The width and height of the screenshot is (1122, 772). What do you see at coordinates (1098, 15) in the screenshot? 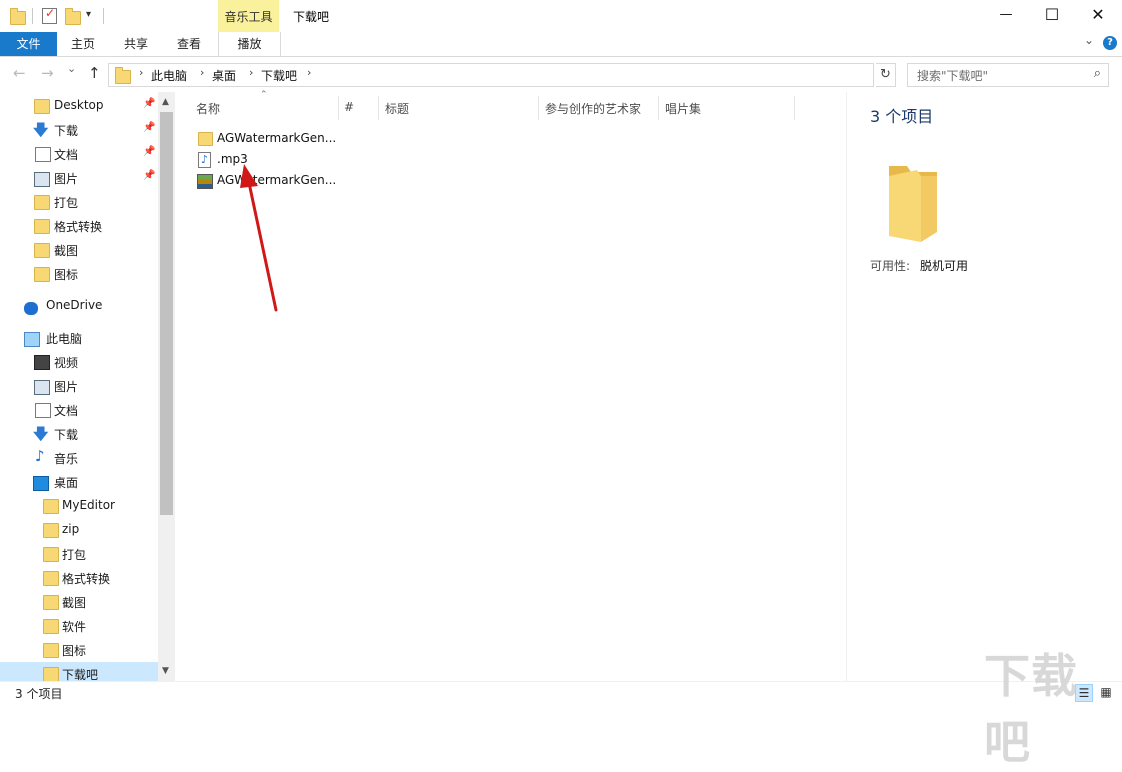
I see `close-button: ✕` at bounding box center [1098, 15].